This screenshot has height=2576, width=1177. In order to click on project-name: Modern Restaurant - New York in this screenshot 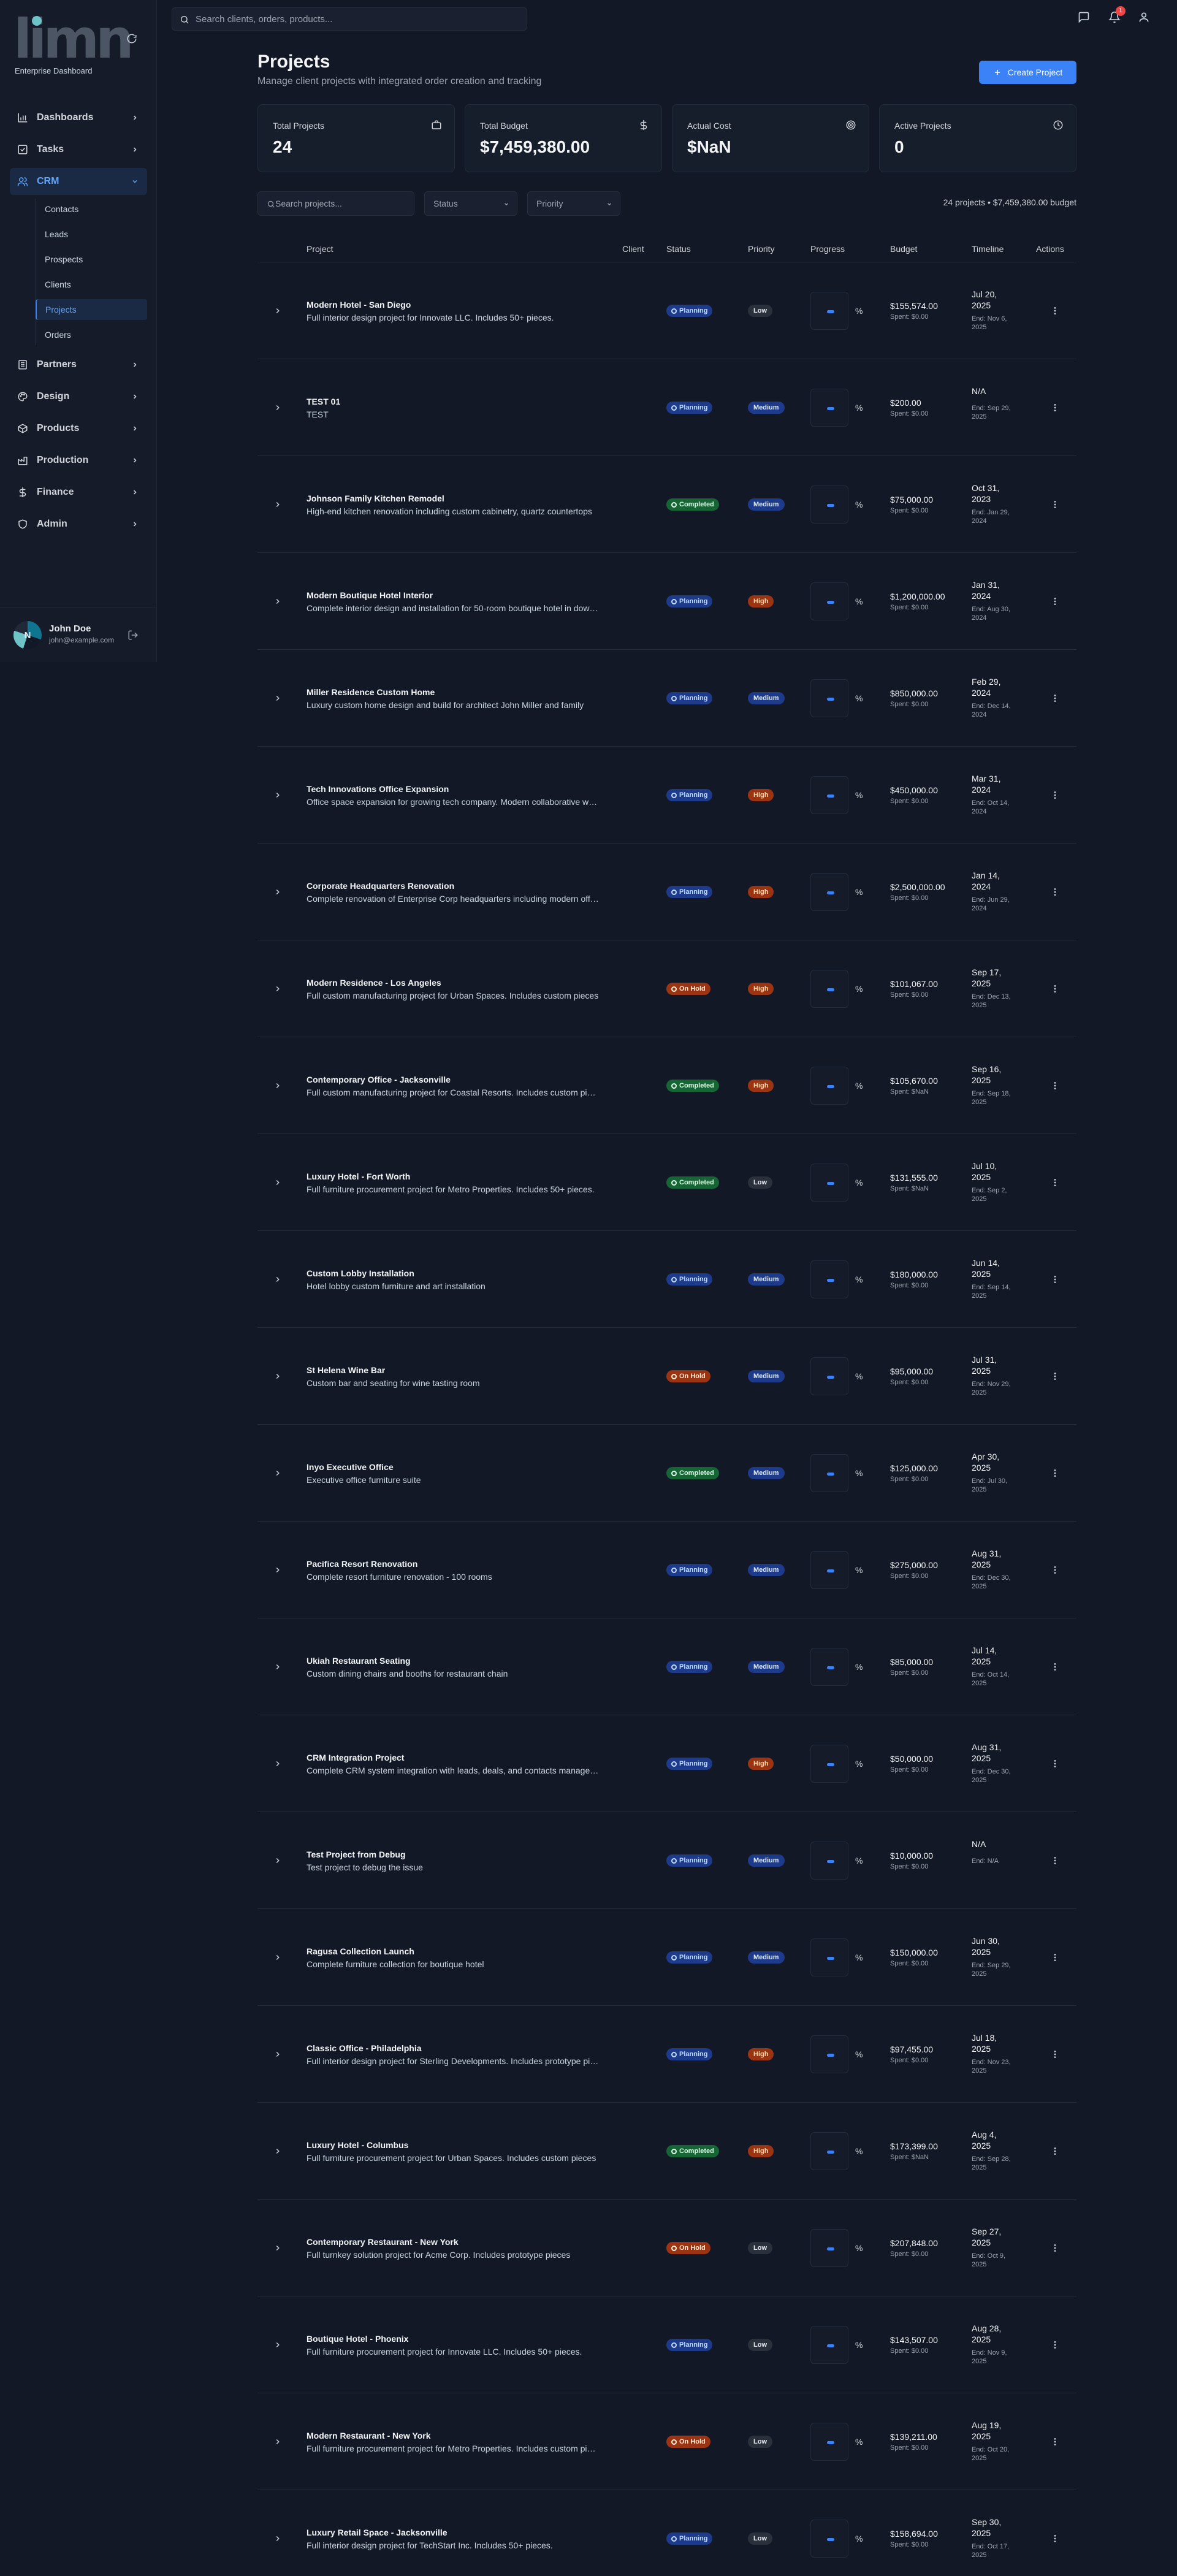, I will do `click(369, 2436)`.